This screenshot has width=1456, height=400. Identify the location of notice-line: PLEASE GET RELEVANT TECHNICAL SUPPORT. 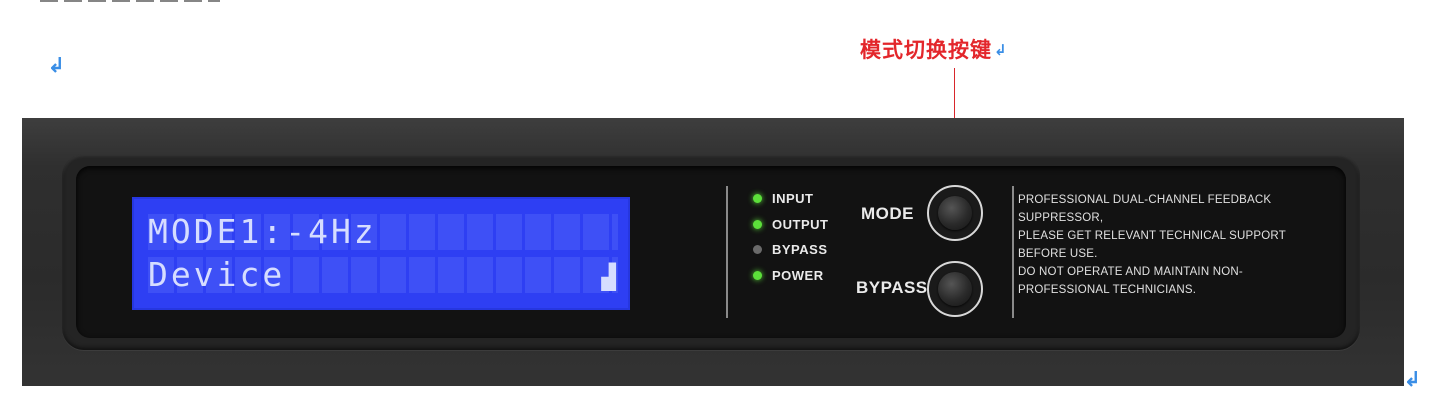
(1152, 236).